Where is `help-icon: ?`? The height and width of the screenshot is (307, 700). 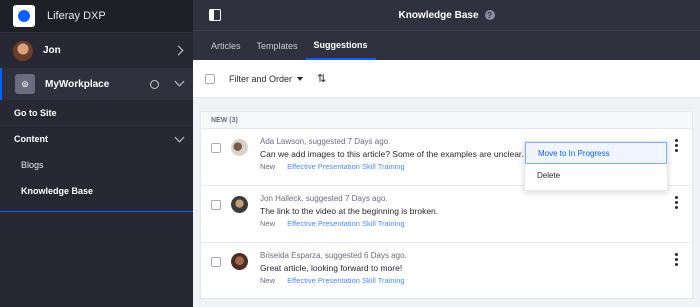
help-icon: ? is located at coordinates (489, 15).